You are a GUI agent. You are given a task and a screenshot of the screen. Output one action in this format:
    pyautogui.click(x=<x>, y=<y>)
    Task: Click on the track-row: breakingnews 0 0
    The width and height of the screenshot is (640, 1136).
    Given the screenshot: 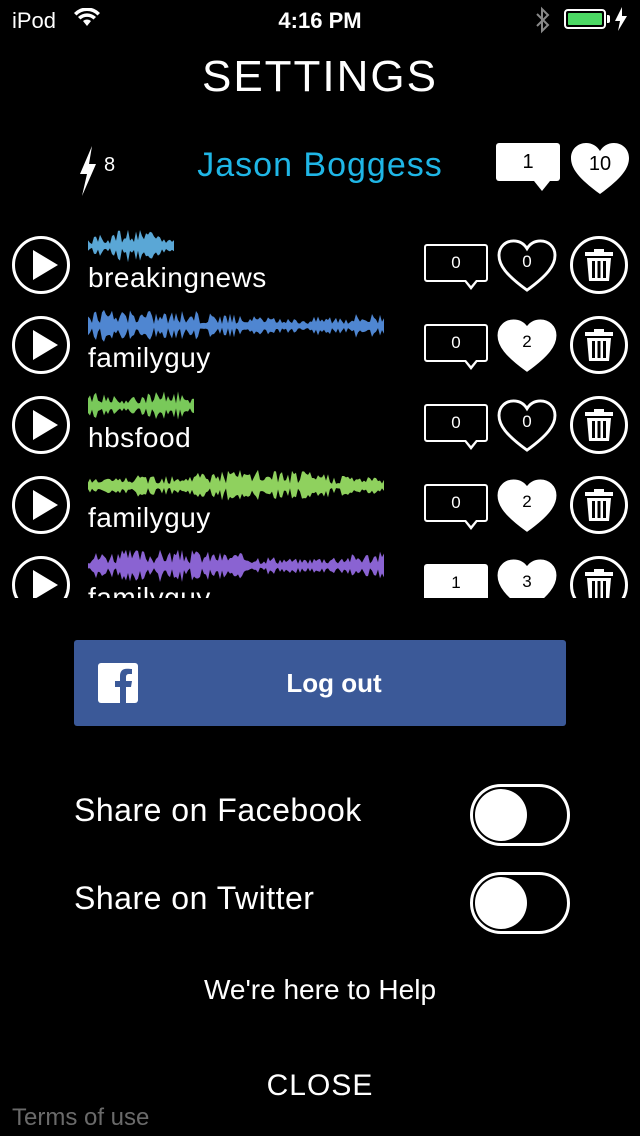 What is the action you would take?
    pyautogui.click(x=320, y=262)
    